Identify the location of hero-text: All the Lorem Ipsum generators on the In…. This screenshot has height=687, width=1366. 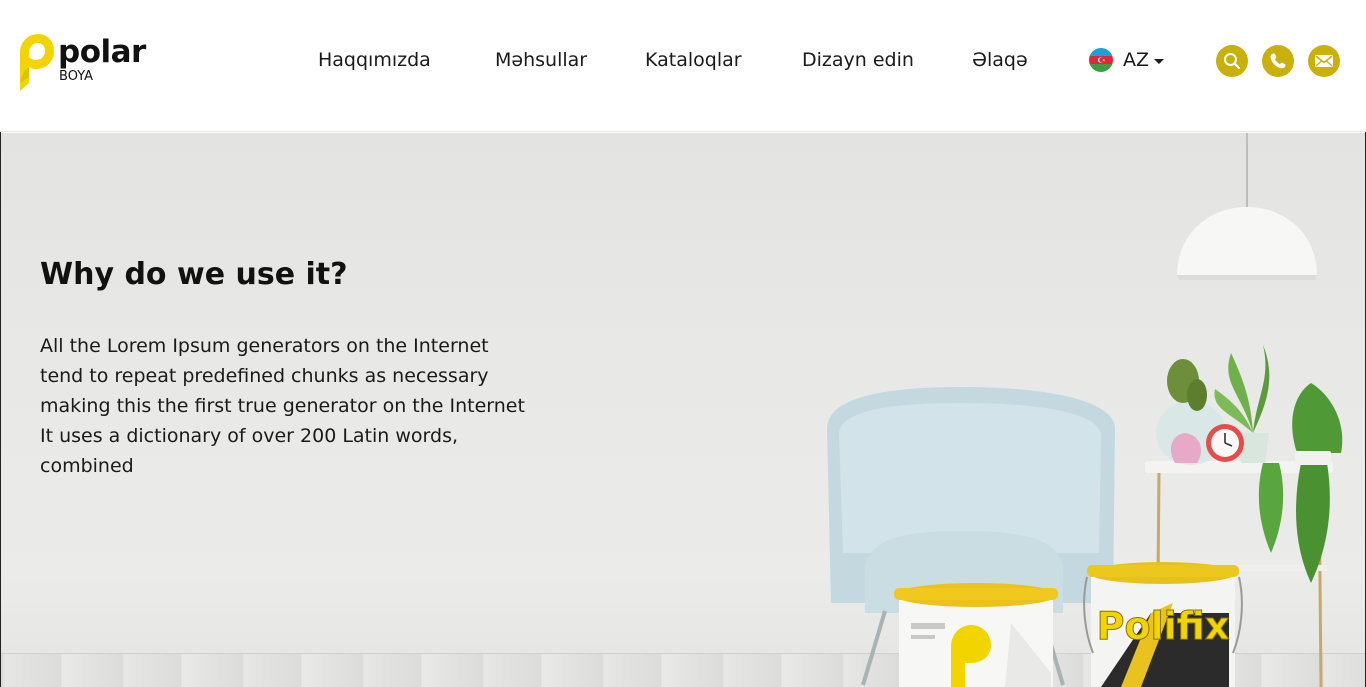
(282, 406).